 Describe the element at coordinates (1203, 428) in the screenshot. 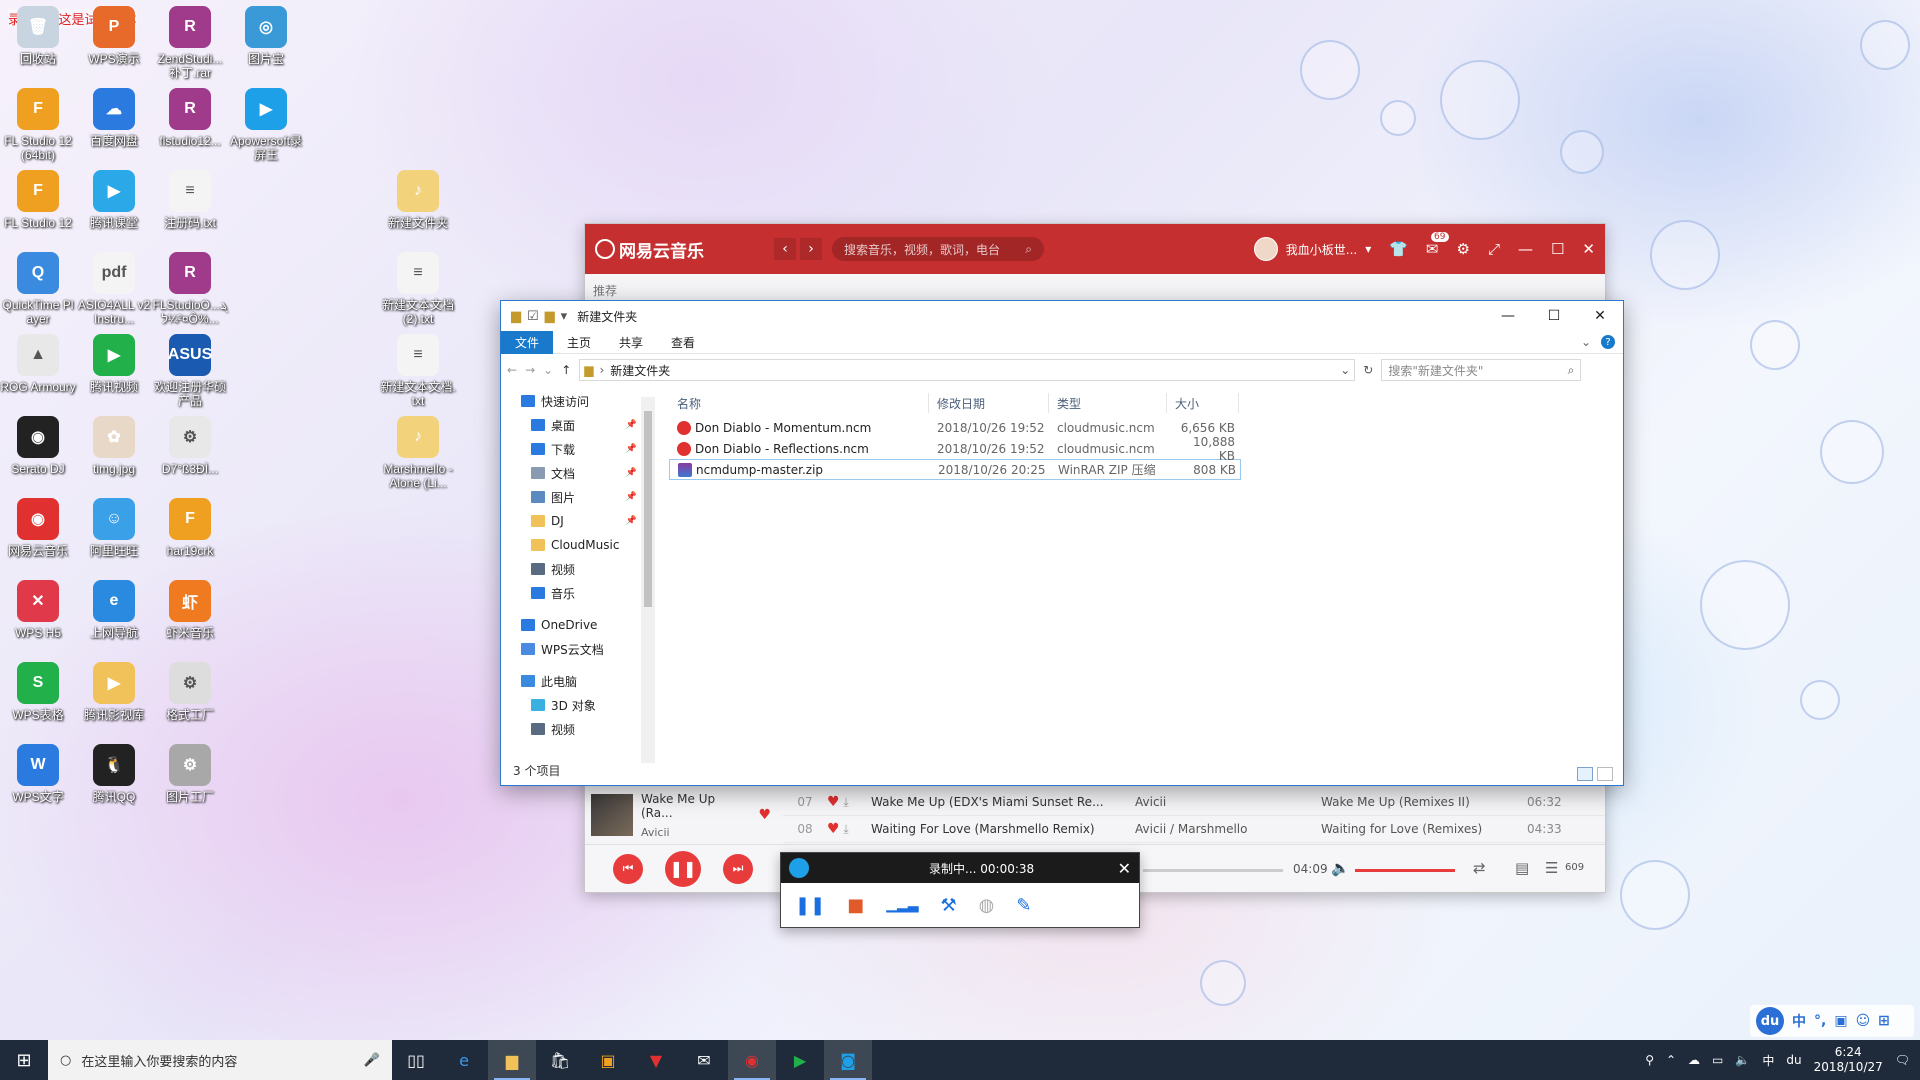

I see `file-size: 6,656 KB` at that location.